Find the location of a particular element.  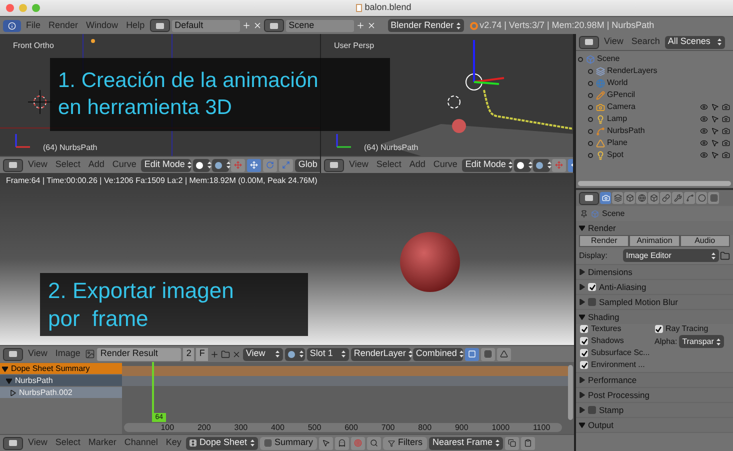

menu-item: Marker is located at coordinates (102, 443).